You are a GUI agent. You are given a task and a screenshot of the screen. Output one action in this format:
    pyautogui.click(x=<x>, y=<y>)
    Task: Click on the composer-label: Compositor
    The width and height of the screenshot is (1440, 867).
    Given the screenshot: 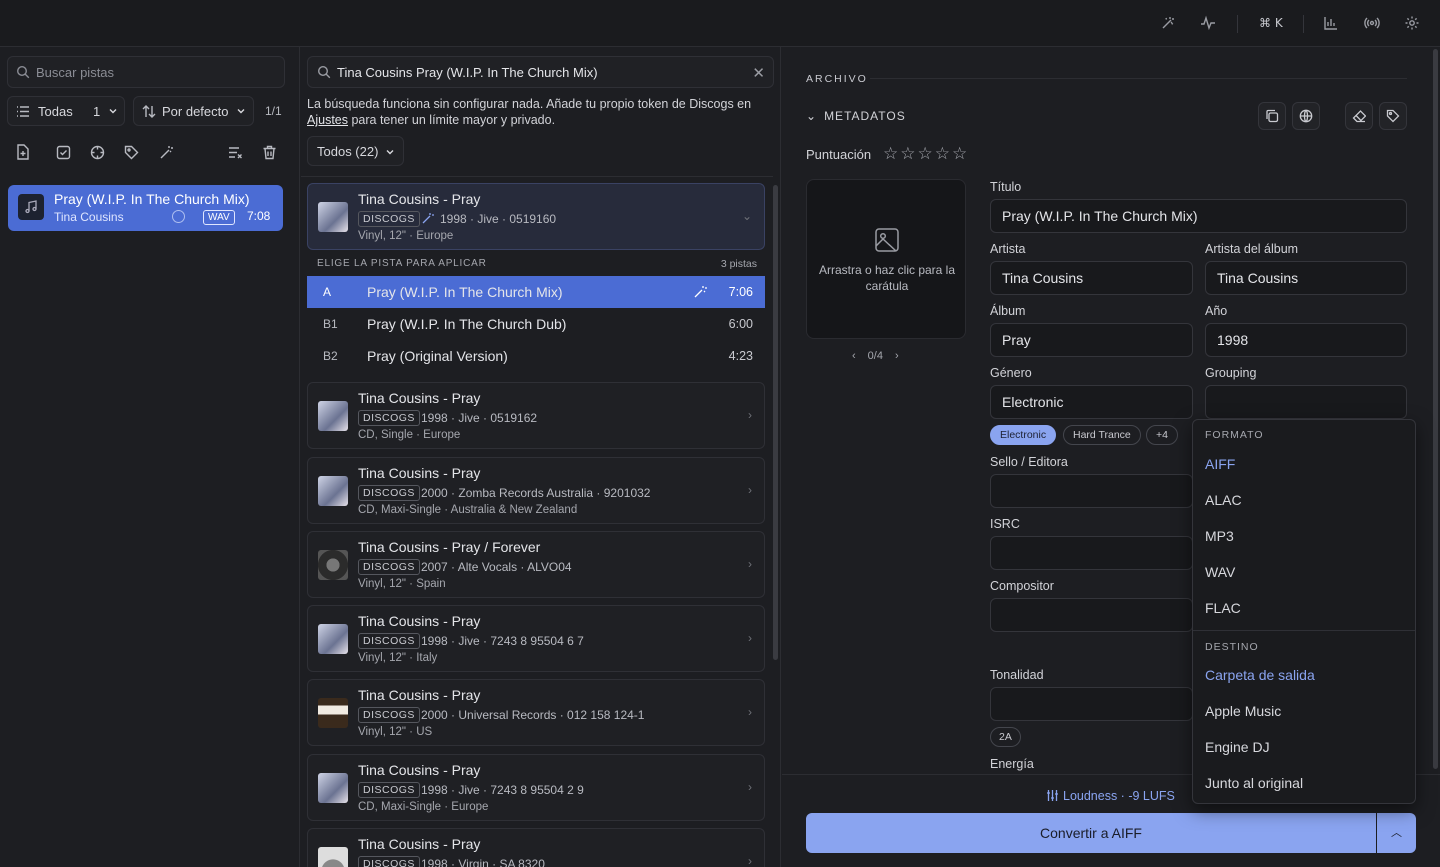 What is the action you would take?
    pyautogui.click(x=1022, y=586)
    